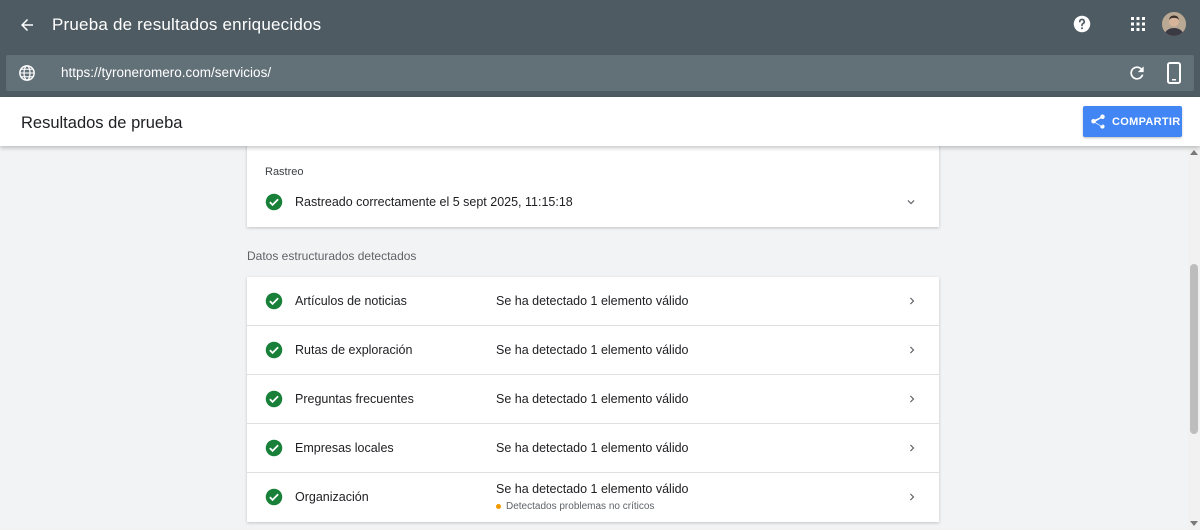 The height and width of the screenshot is (530, 1200). I want to click on item-name: Organización, so click(332, 497).